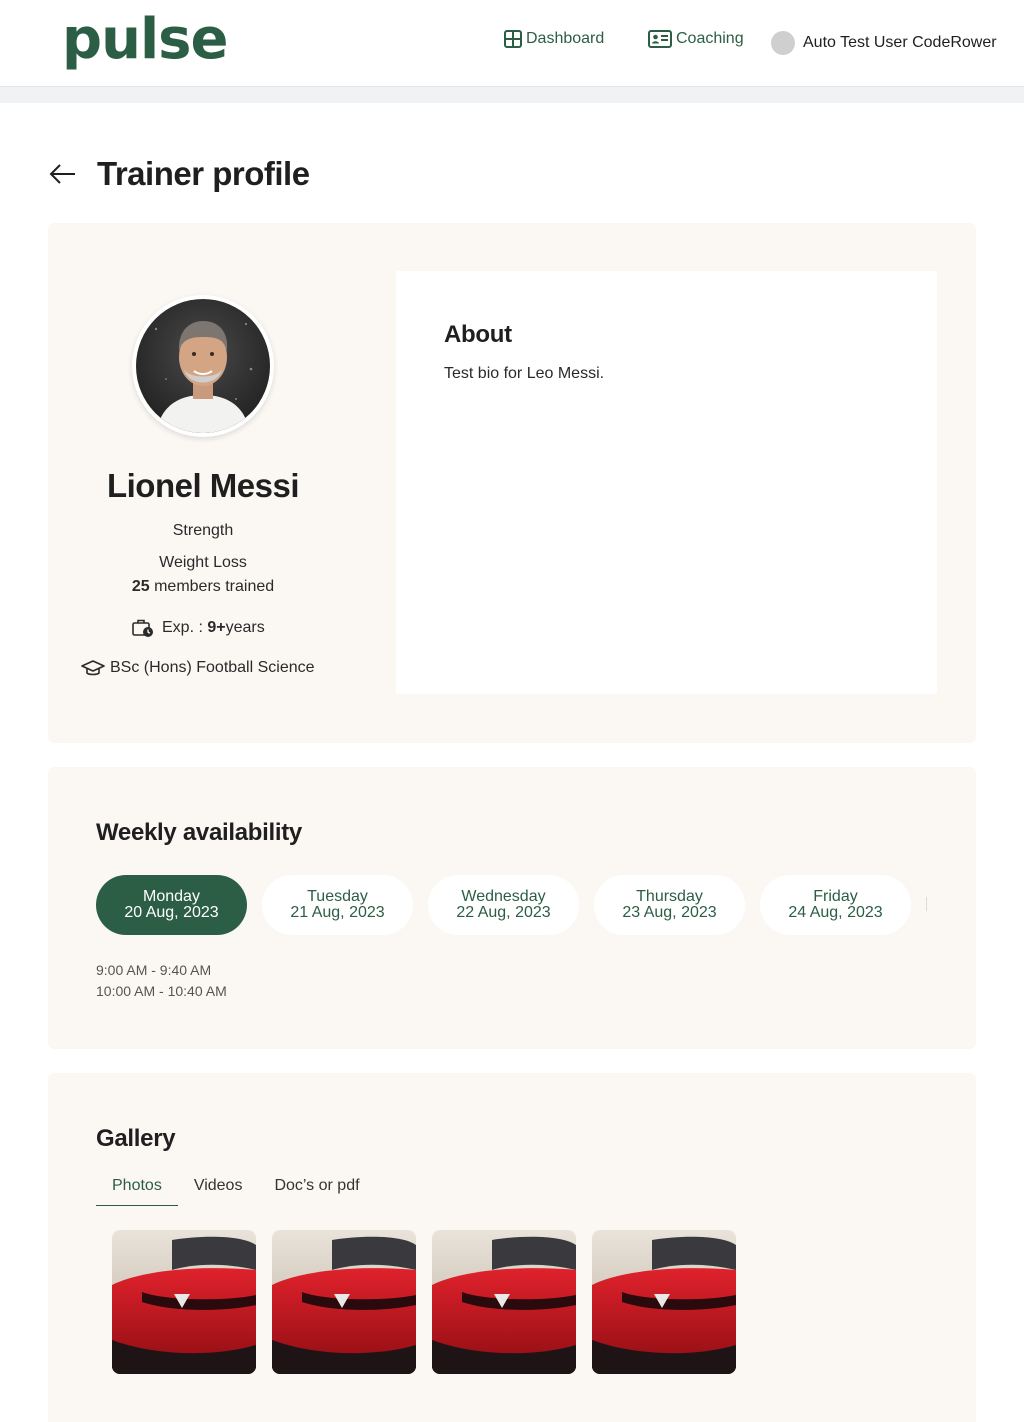 The height and width of the screenshot is (1422, 1024). What do you see at coordinates (337, 912) in the screenshot?
I see `day-date: 21 Aug, 2023` at bounding box center [337, 912].